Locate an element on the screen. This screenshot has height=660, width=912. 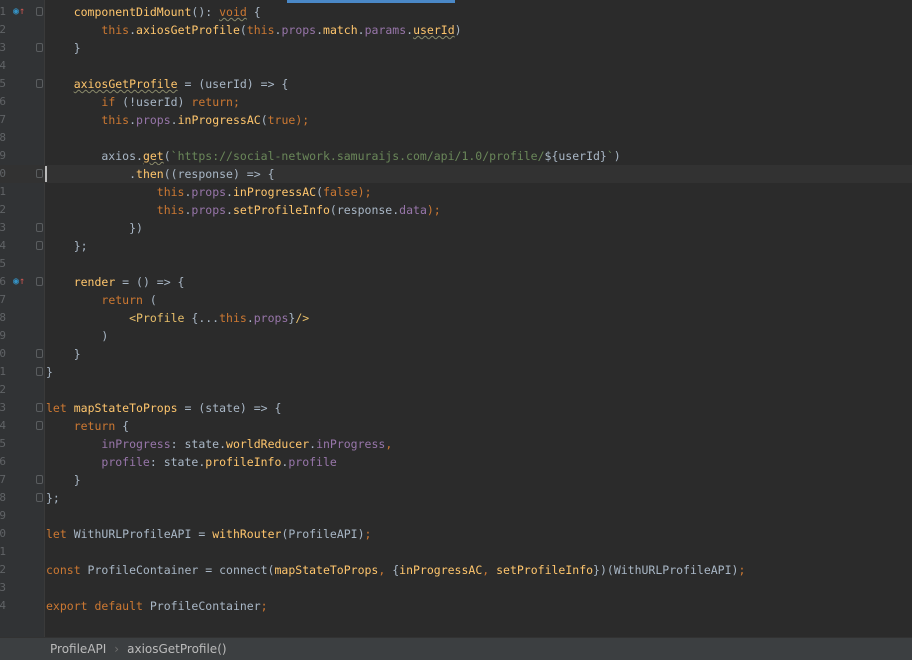
code-line: 1} is located at coordinates (456, 372).